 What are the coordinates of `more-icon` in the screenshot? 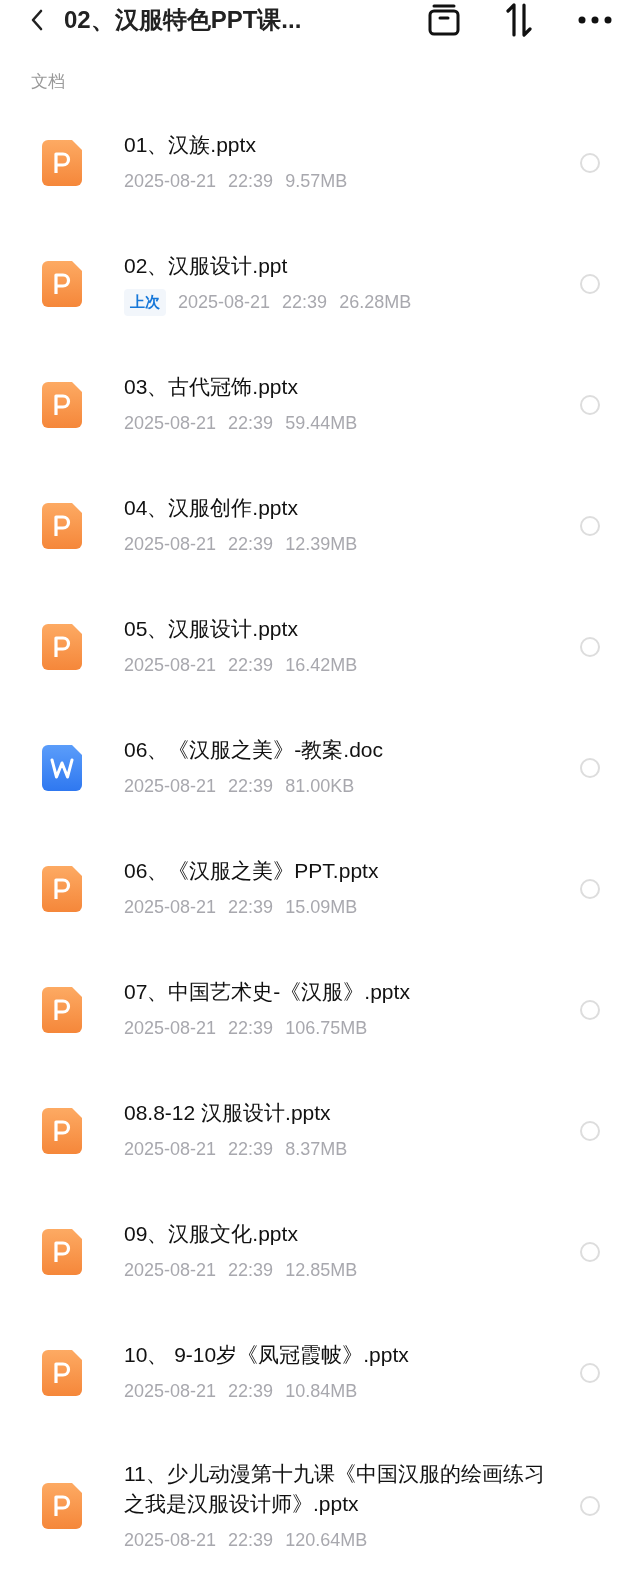 It's located at (595, 20).